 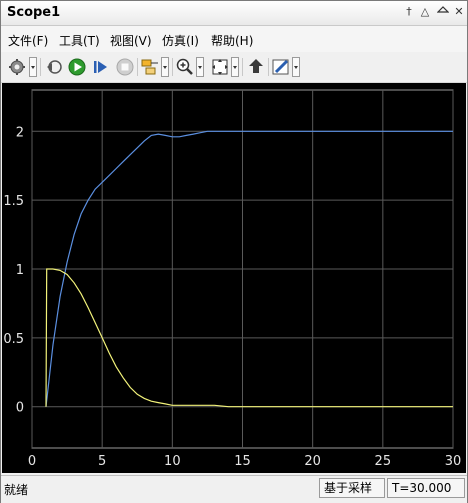 What do you see at coordinates (13, 339) in the screenshot?
I see `y-tick-label: 0.5` at bounding box center [13, 339].